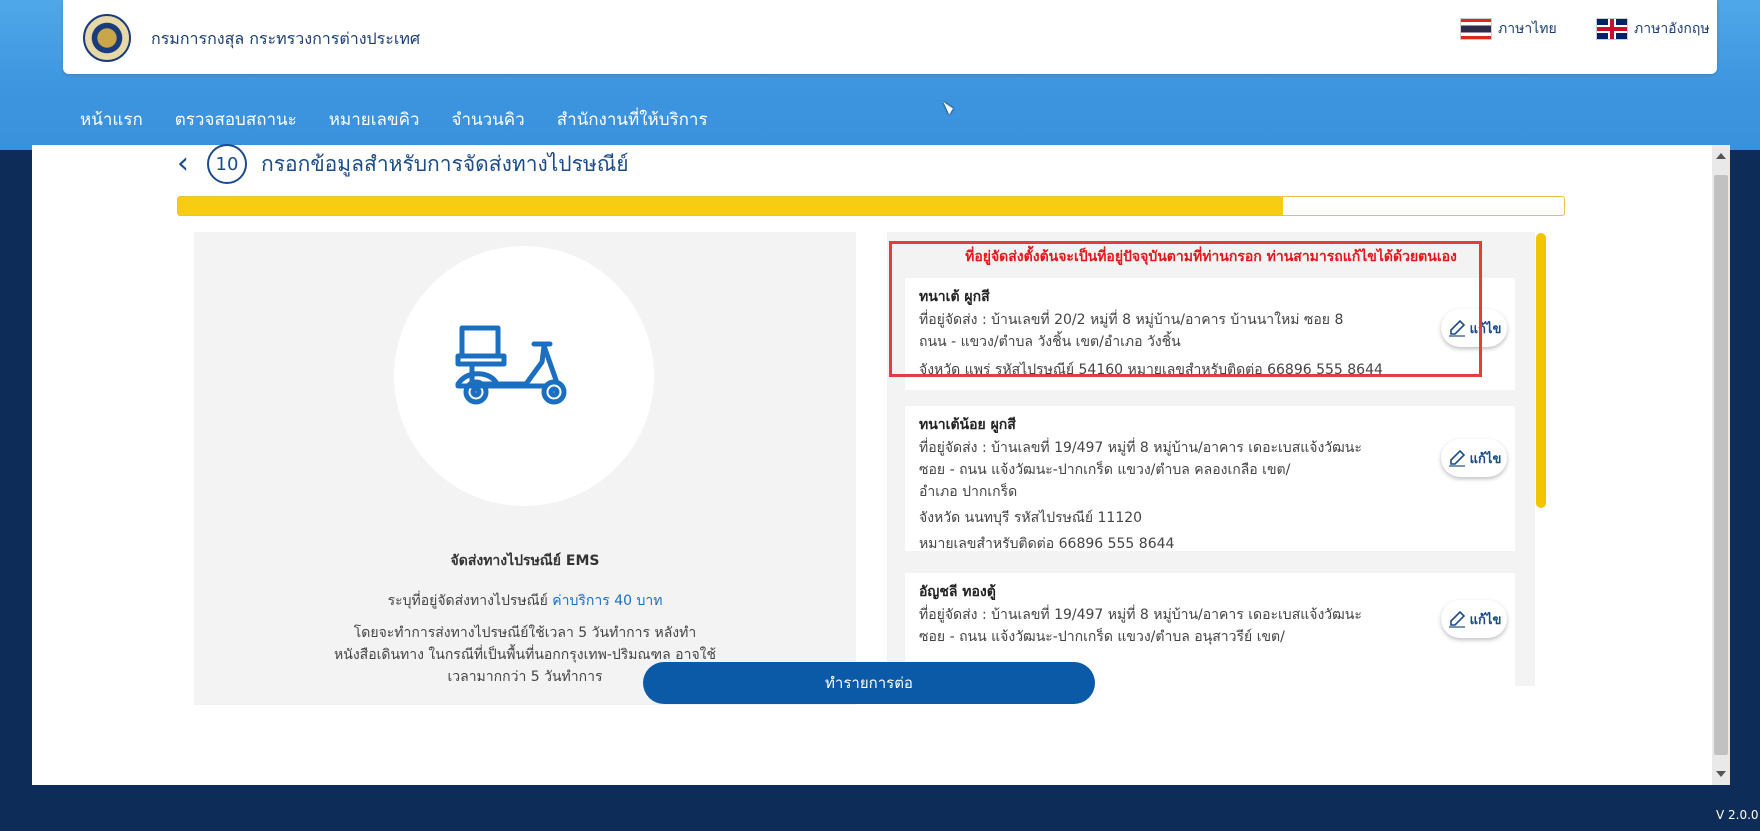 Image resolution: width=1760 pixels, height=831 pixels. I want to click on lang-english-label: ภาษาอังกฤษ, so click(1672, 29).